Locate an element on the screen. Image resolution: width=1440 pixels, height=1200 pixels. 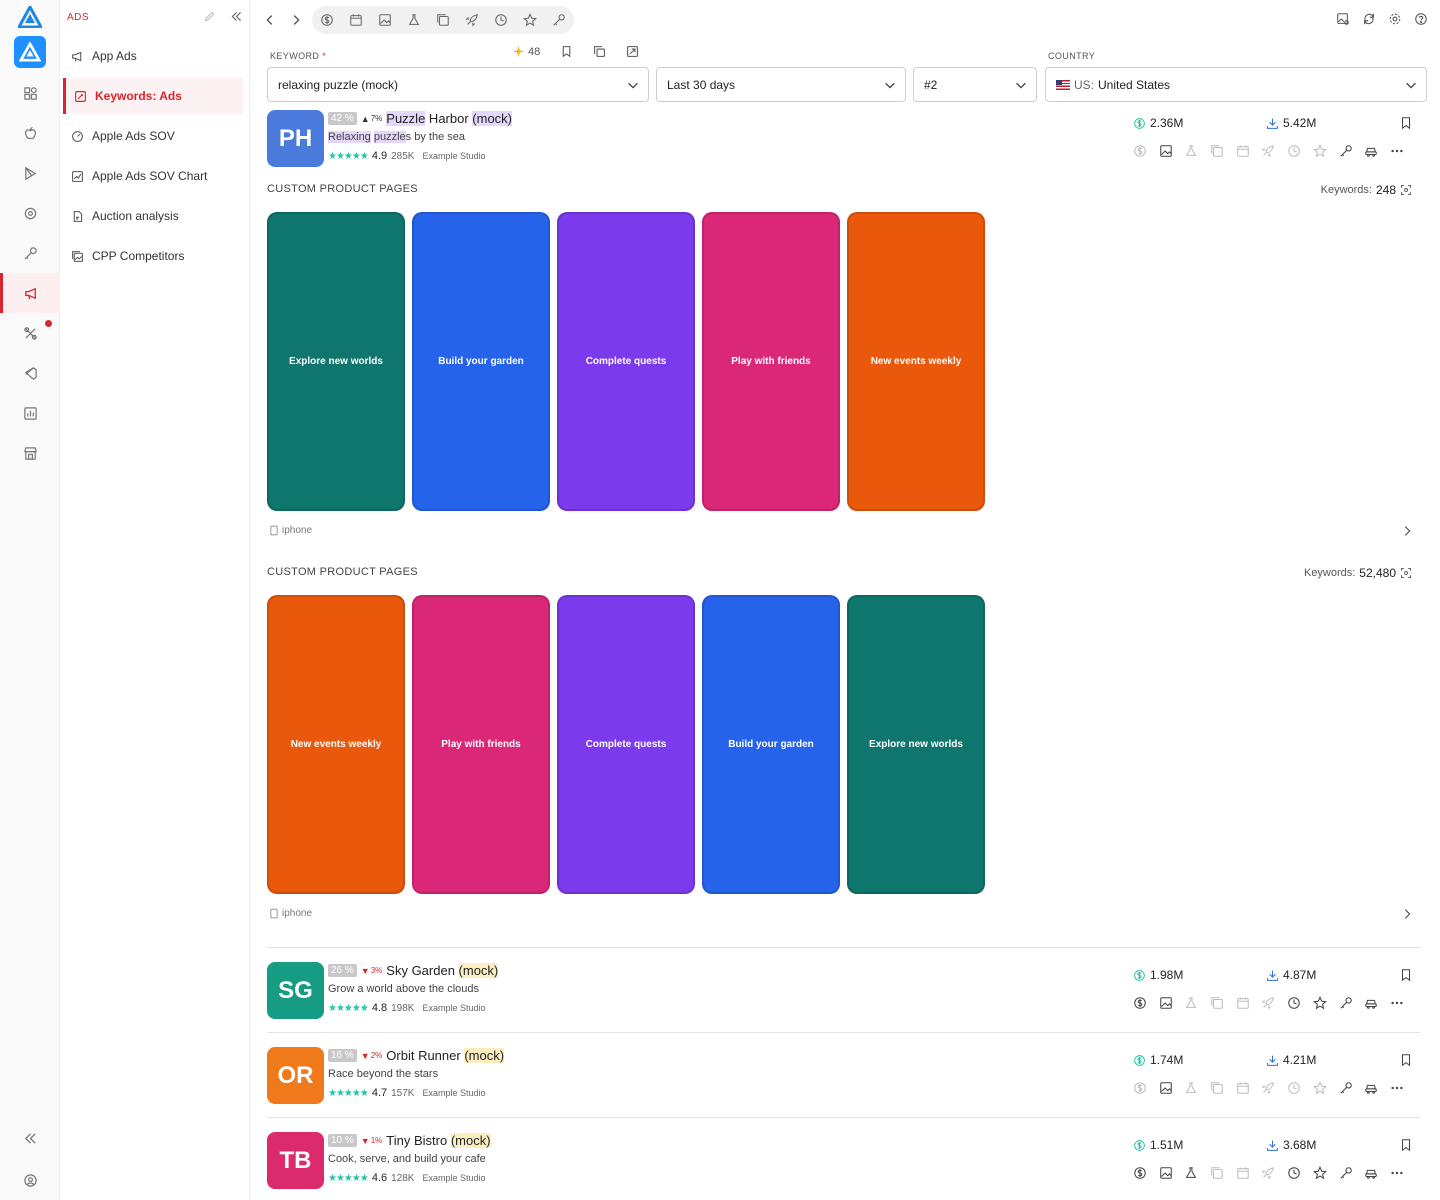
collapse-nav-icon is located at coordinates (236, 16).